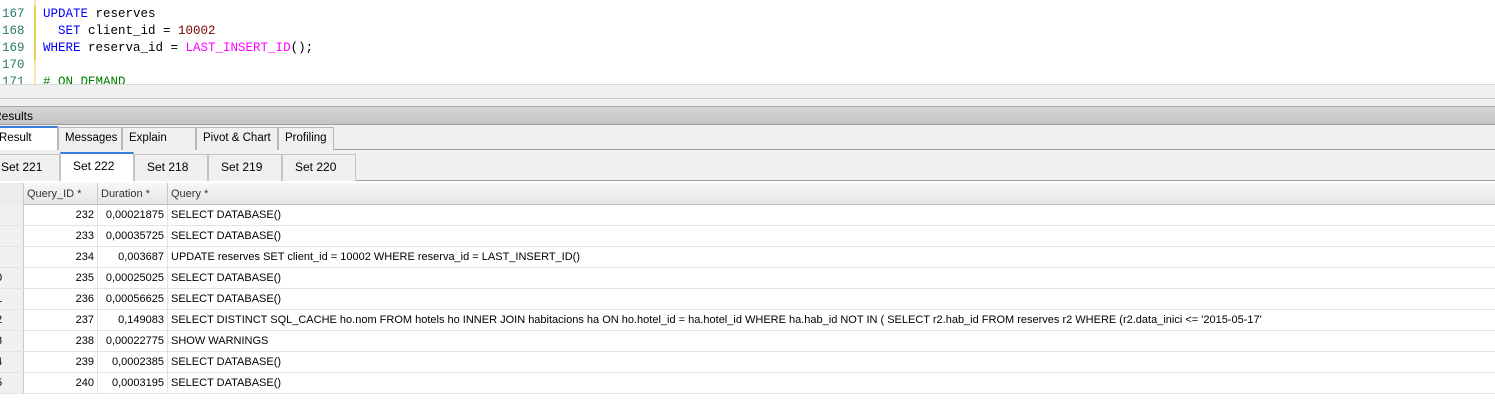 This screenshot has width=1495, height=403. Describe the element at coordinates (306, 138) in the screenshot. I see `tab-profiling: Profiling` at that location.